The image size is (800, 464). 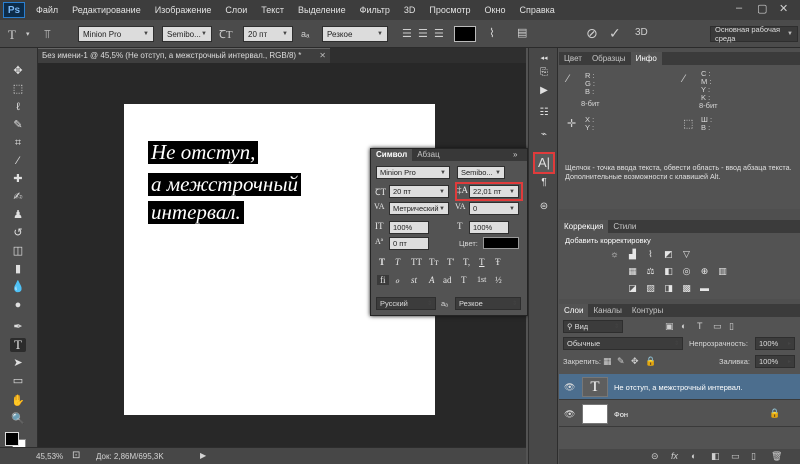 I want to click on zoom-readout: 45,53%, so click(x=49, y=456).